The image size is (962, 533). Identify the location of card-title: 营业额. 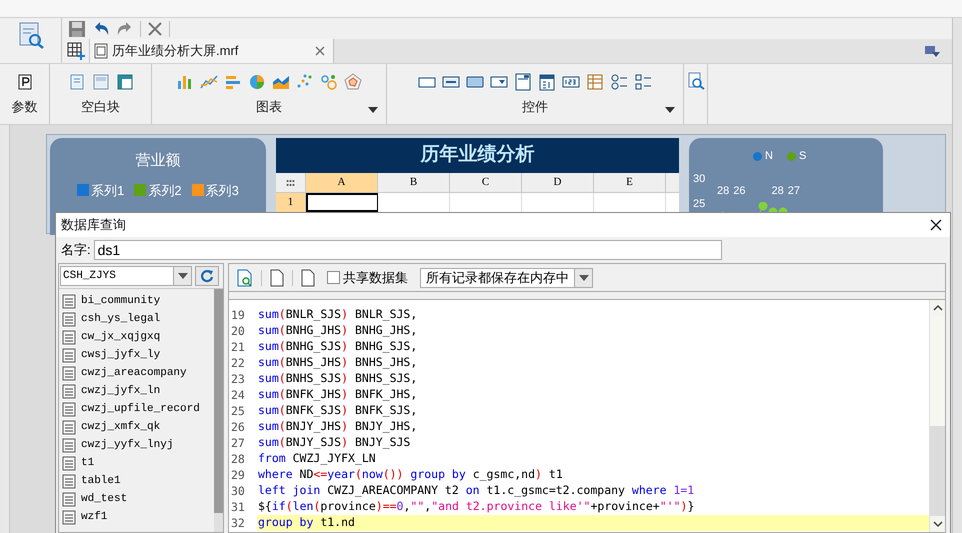
(158, 161).